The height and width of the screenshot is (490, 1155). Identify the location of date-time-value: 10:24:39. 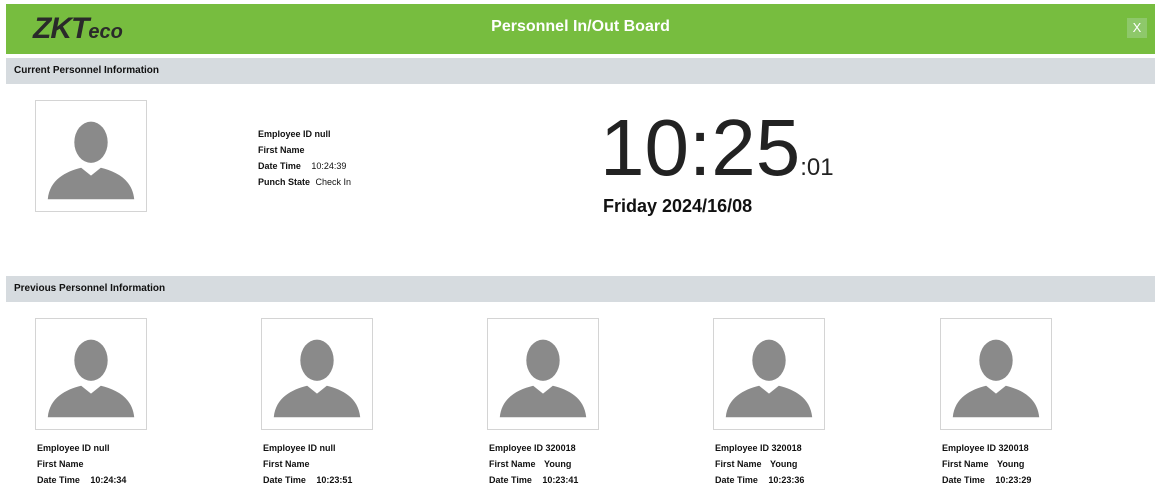
(329, 166).